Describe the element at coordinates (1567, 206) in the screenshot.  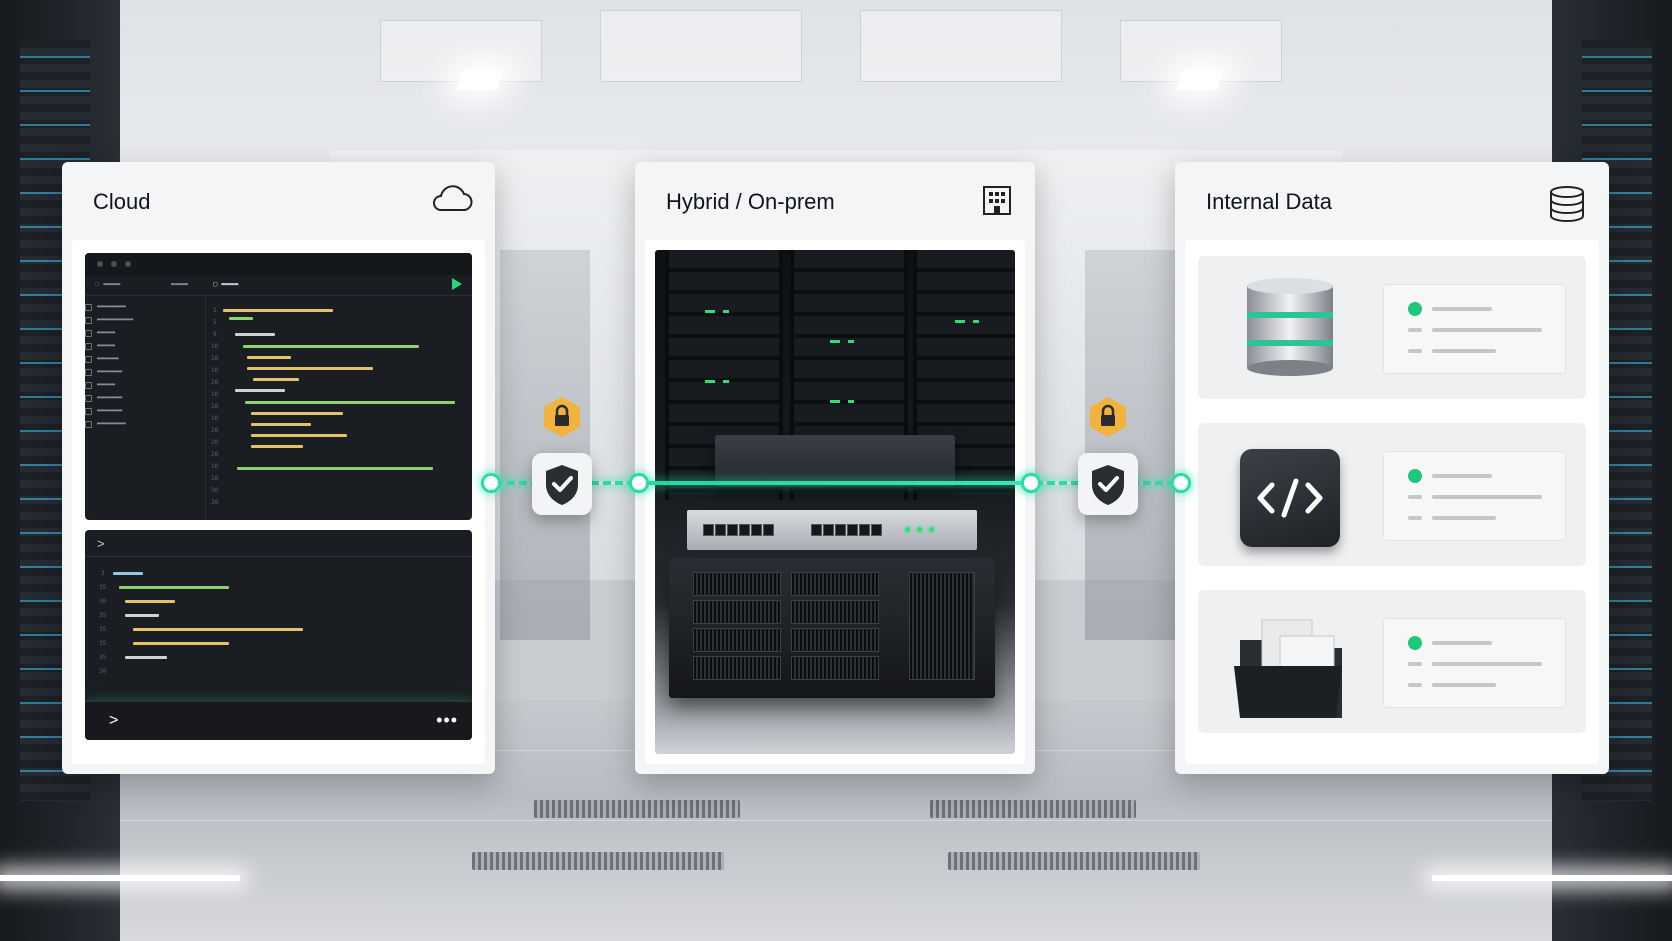
I see `database-icon` at that location.